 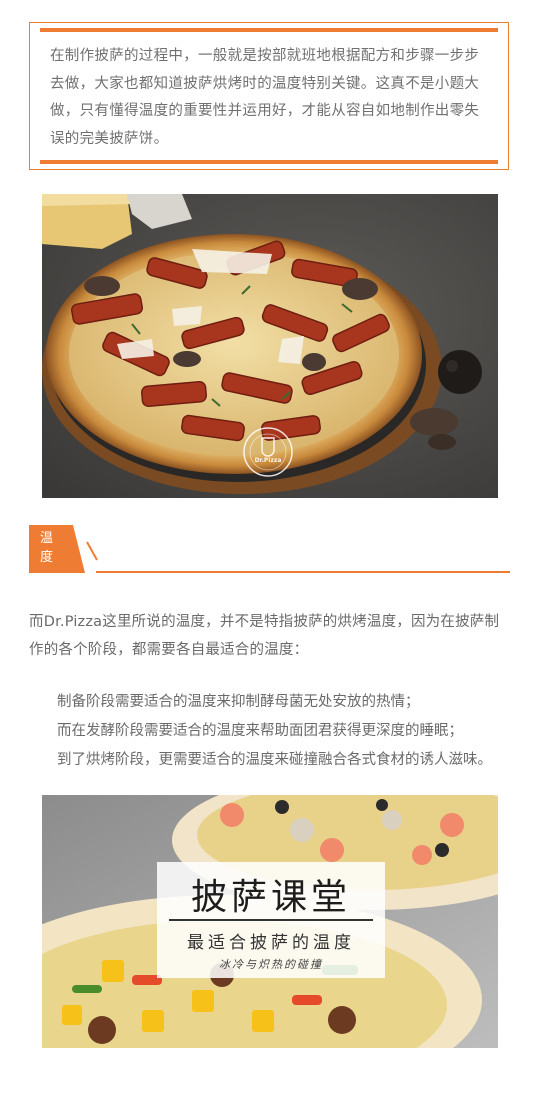 What do you see at coordinates (268, 460) in the screenshot?
I see `watermark-text: Dr.Pizza` at bounding box center [268, 460].